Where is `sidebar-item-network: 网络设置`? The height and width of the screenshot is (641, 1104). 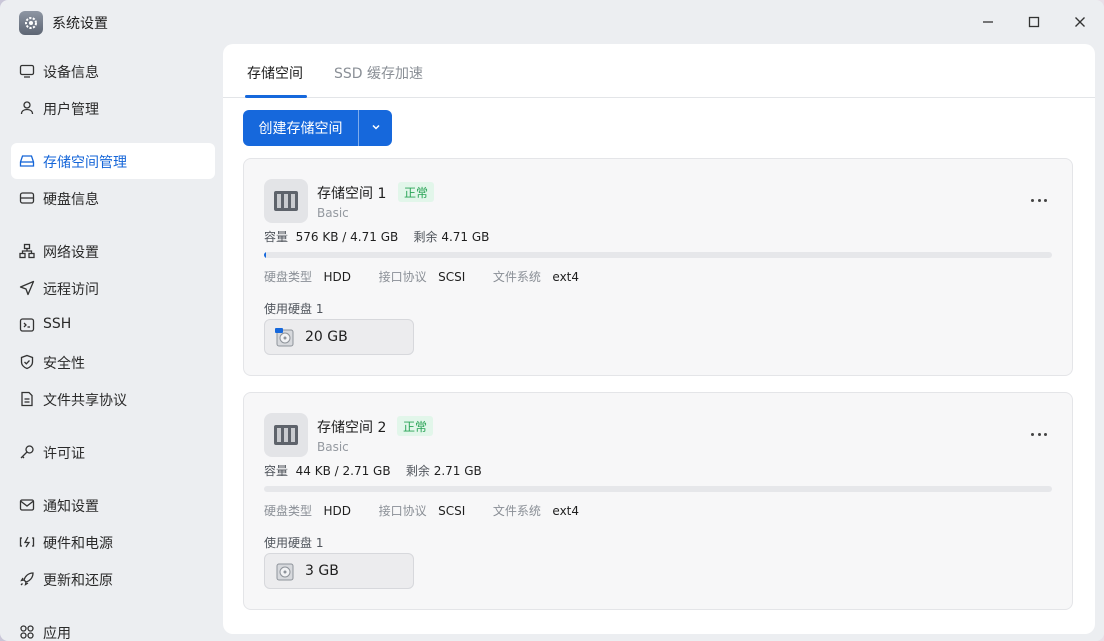 sidebar-item-network: 网络设置 is located at coordinates (113, 251).